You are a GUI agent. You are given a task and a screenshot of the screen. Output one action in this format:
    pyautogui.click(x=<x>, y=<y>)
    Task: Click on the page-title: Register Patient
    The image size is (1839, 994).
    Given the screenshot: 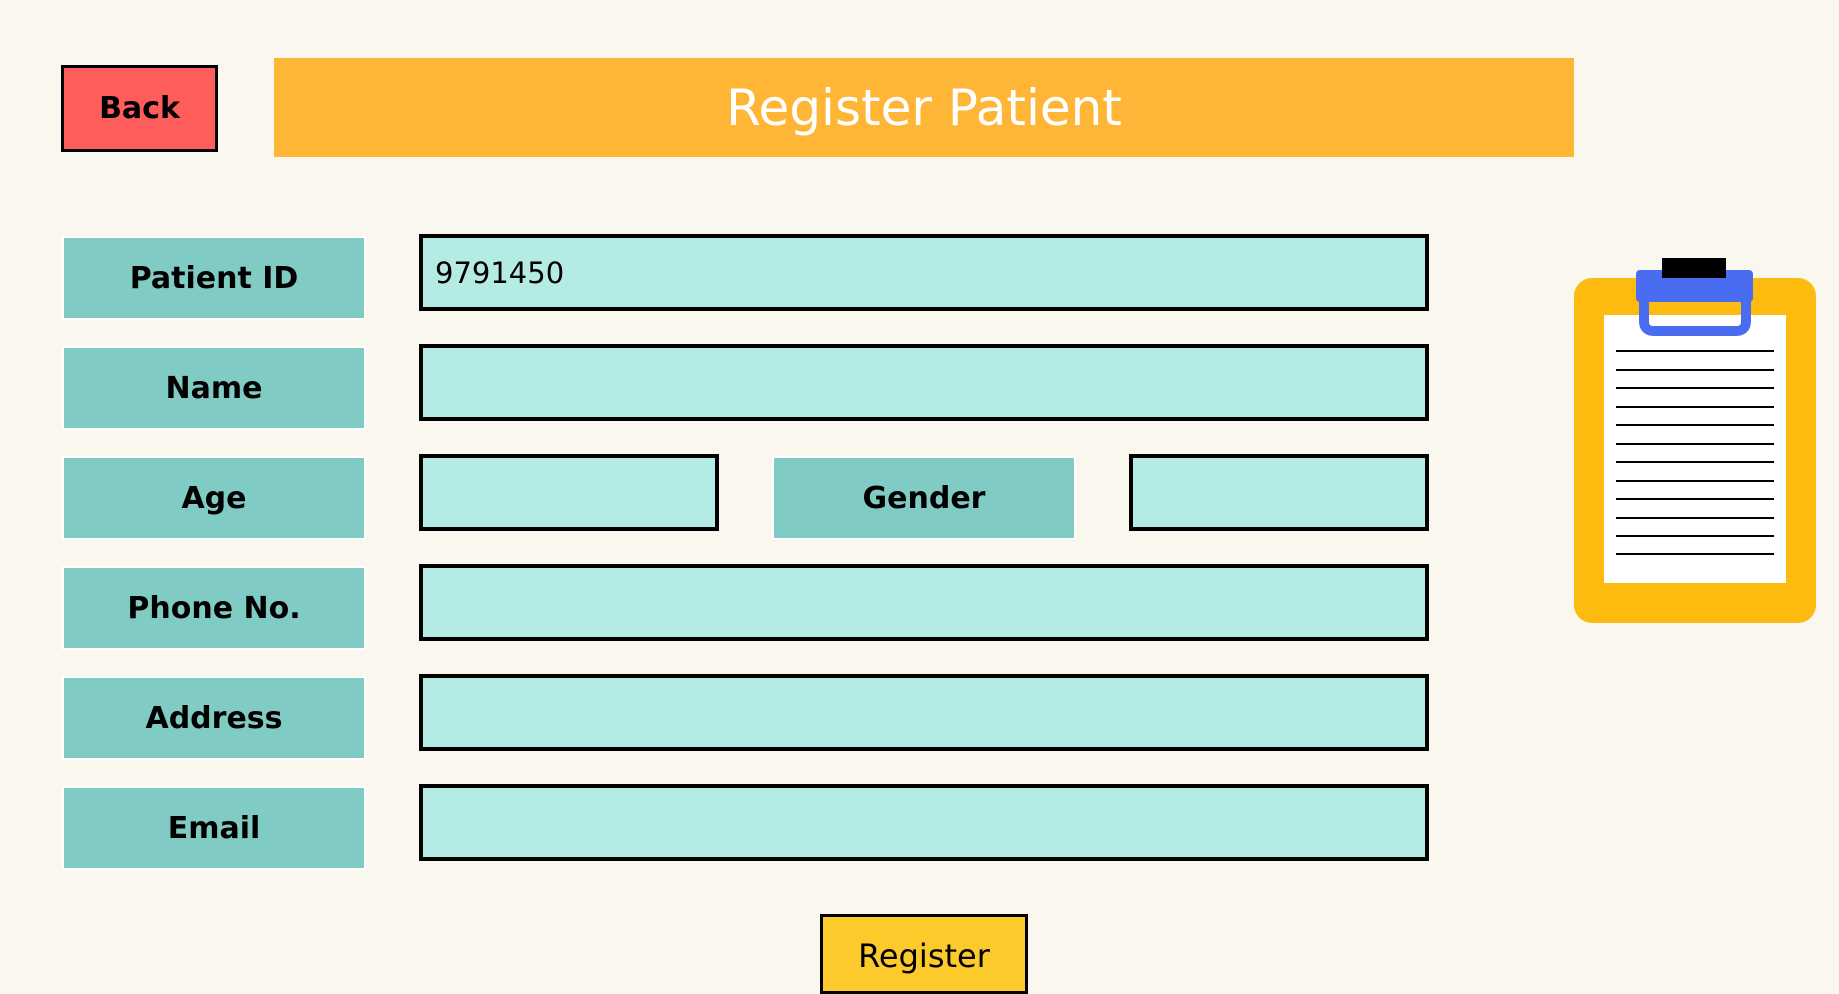 What is the action you would take?
    pyautogui.click(x=924, y=107)
    